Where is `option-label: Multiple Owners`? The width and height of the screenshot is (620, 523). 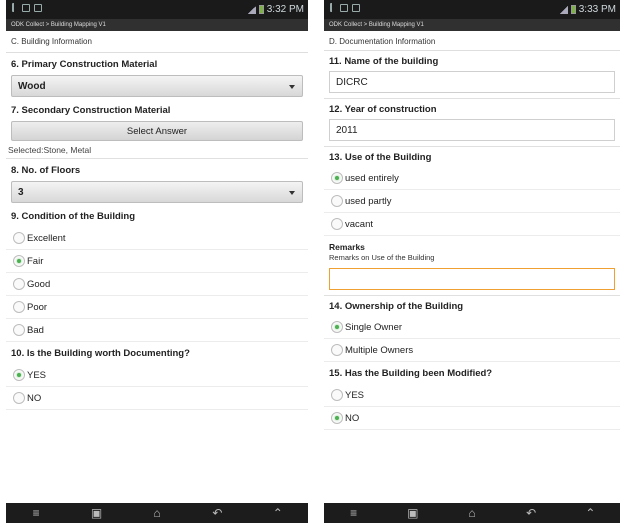
option-label: Multiple Owners is located at coordinates (379, 350).